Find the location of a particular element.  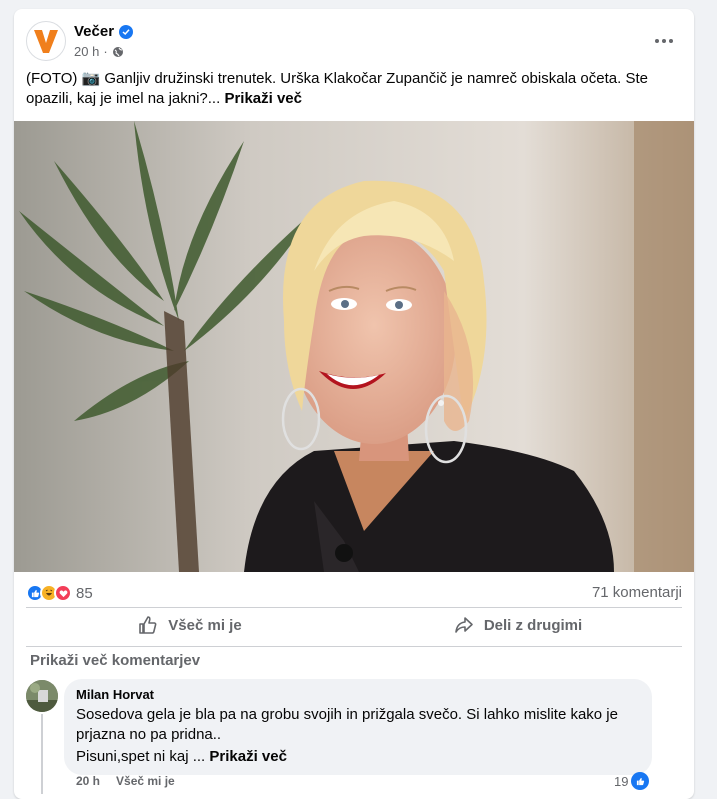

comment-text-continued: Pisuni,spet ni kaj ... Prikaži več is located at coordinates (358, 757).